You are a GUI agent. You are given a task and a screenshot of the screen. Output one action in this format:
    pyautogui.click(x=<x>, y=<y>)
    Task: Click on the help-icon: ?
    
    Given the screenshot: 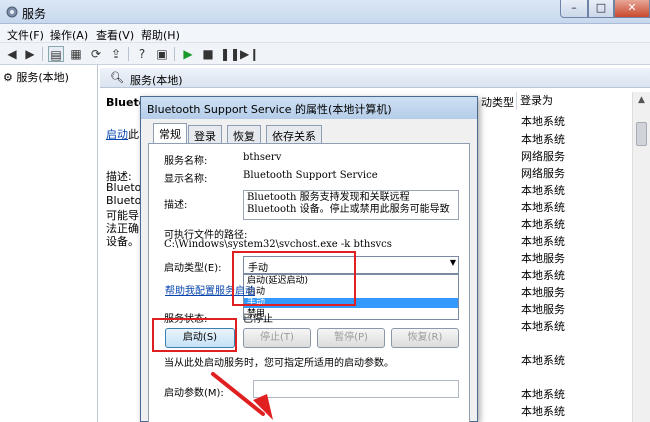 What is the action you would take?
    pyautogui.click(x=142, y=54)
    